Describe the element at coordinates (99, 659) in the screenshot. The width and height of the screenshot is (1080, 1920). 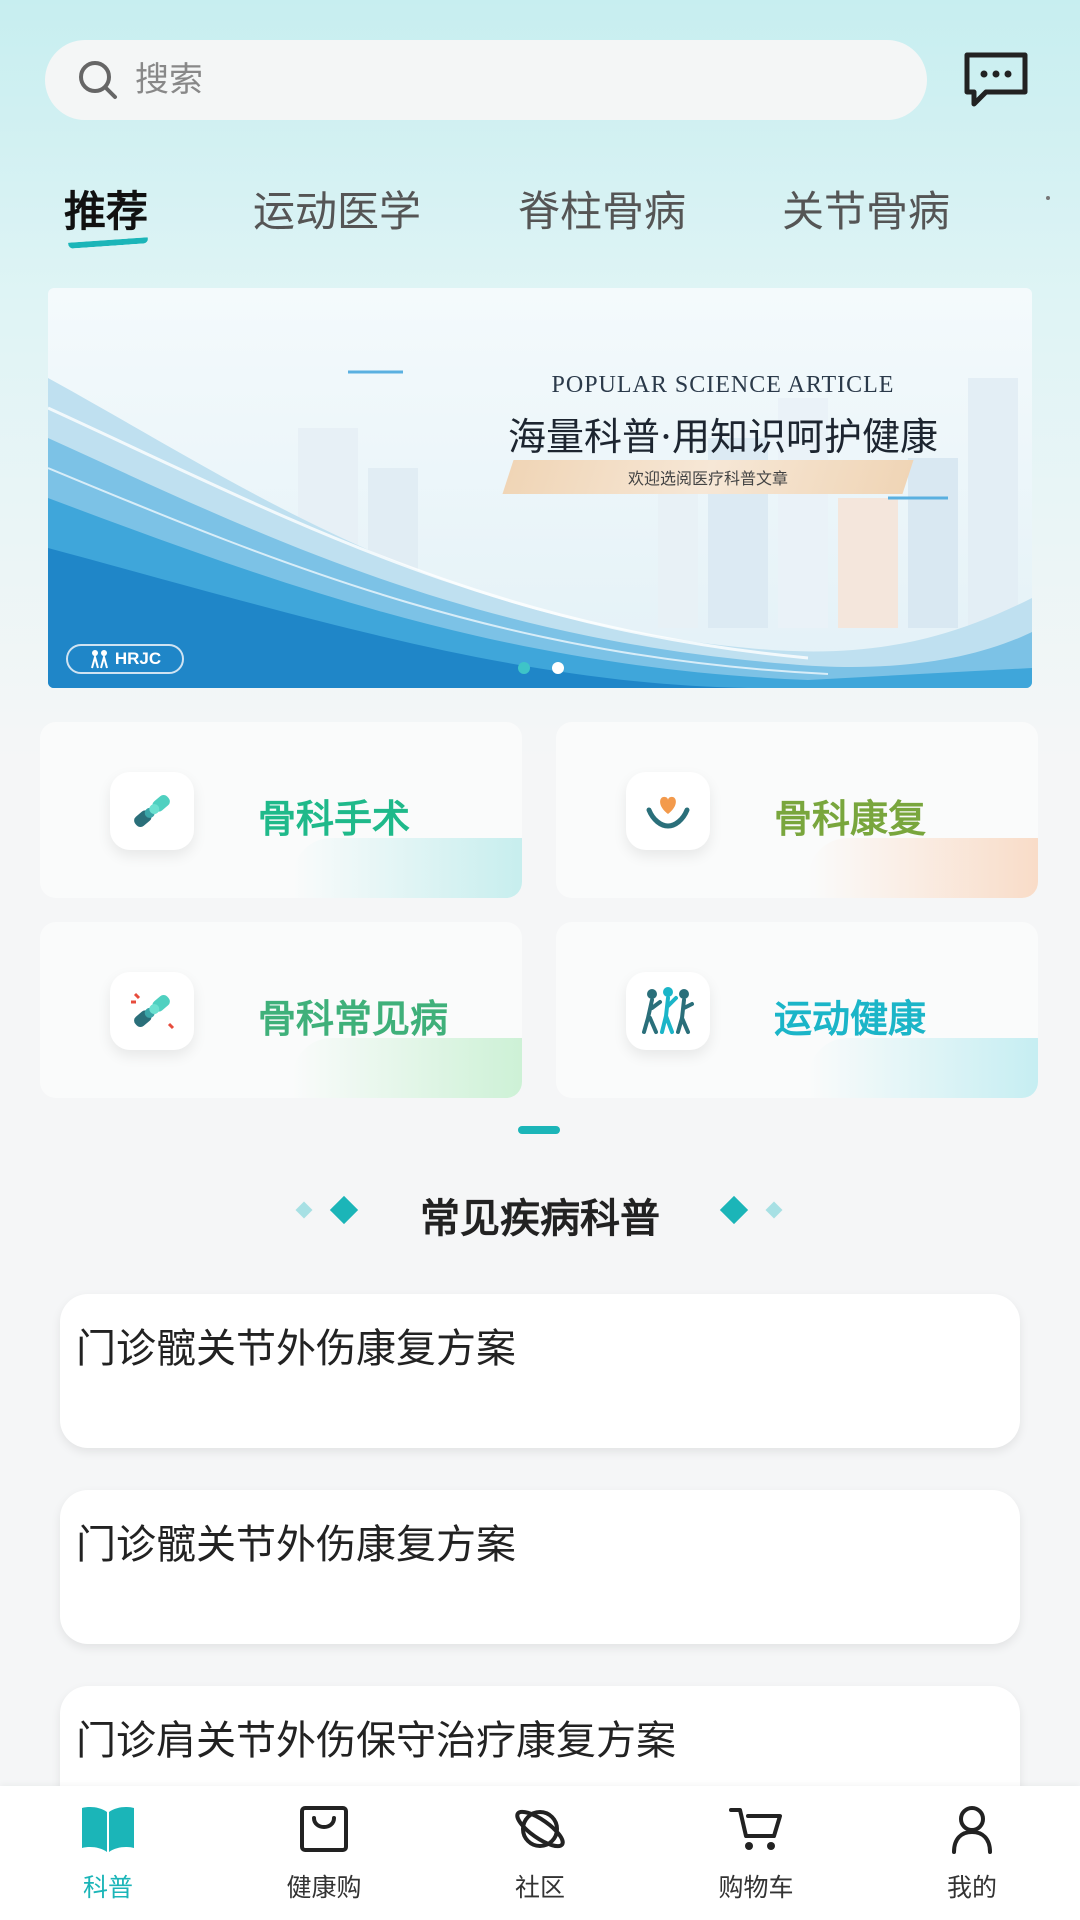
I see `people-logo-icon` at that location.